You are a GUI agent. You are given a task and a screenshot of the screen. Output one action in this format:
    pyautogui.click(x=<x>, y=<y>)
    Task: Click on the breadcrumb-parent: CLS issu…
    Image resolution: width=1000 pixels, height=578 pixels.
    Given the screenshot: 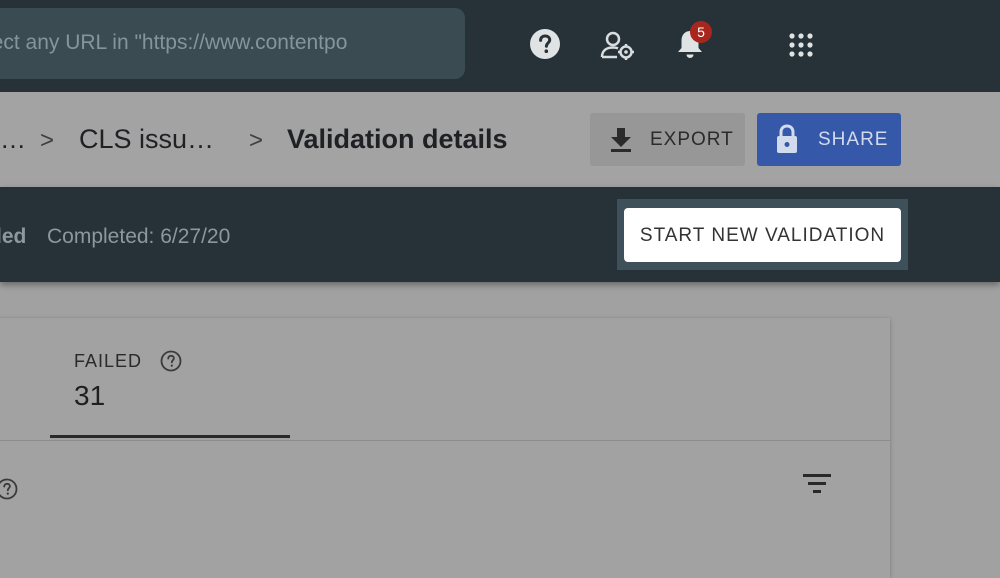 What is the action you would take?
    pyautogui.click(x=146, y=139)
    